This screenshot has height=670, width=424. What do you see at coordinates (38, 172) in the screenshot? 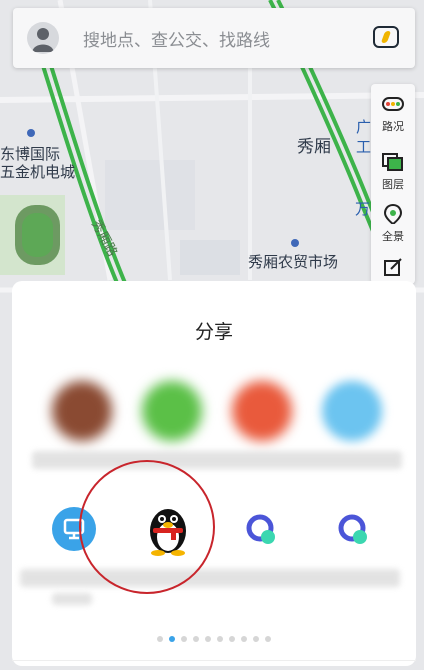
I see `map-label-hardware-city: 五金机电城` at bounding box center [38, 172].